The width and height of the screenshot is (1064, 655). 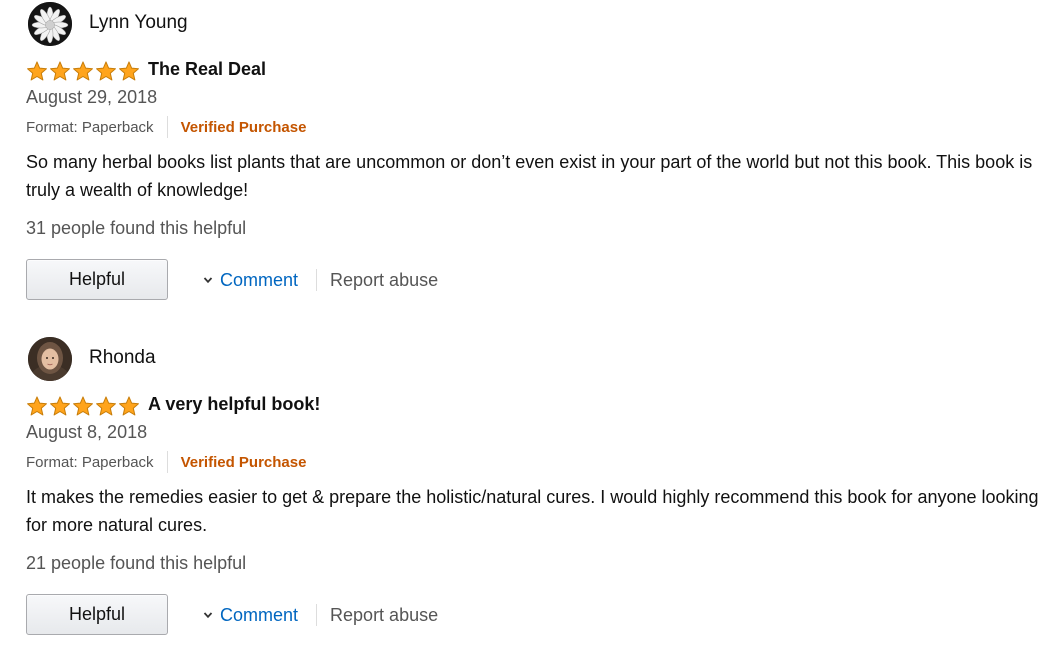 What do you see at coordinates (207, 69) in the screenshot?
I see `review-title: The Real Deal` at bounding box center [207, 69].